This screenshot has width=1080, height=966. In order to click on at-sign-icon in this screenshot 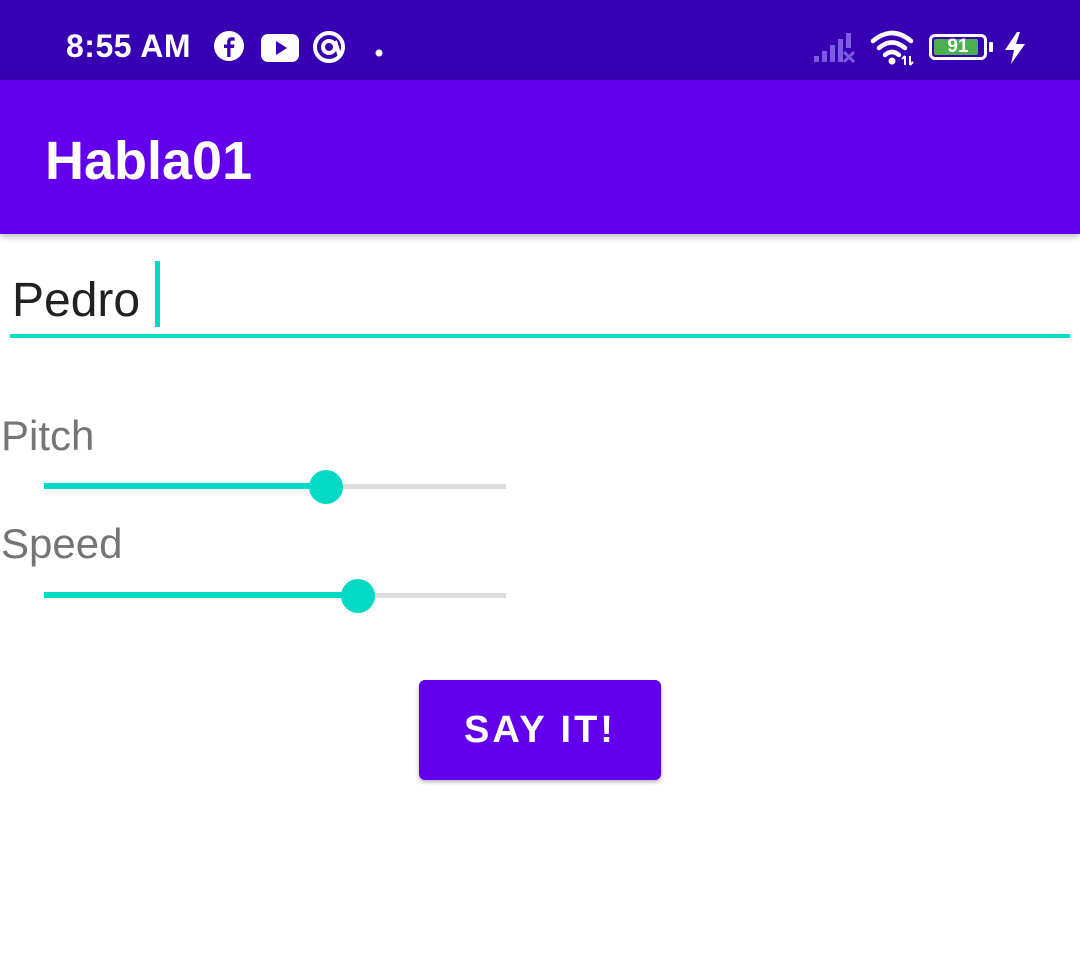, I will do `click(329, 49)`.